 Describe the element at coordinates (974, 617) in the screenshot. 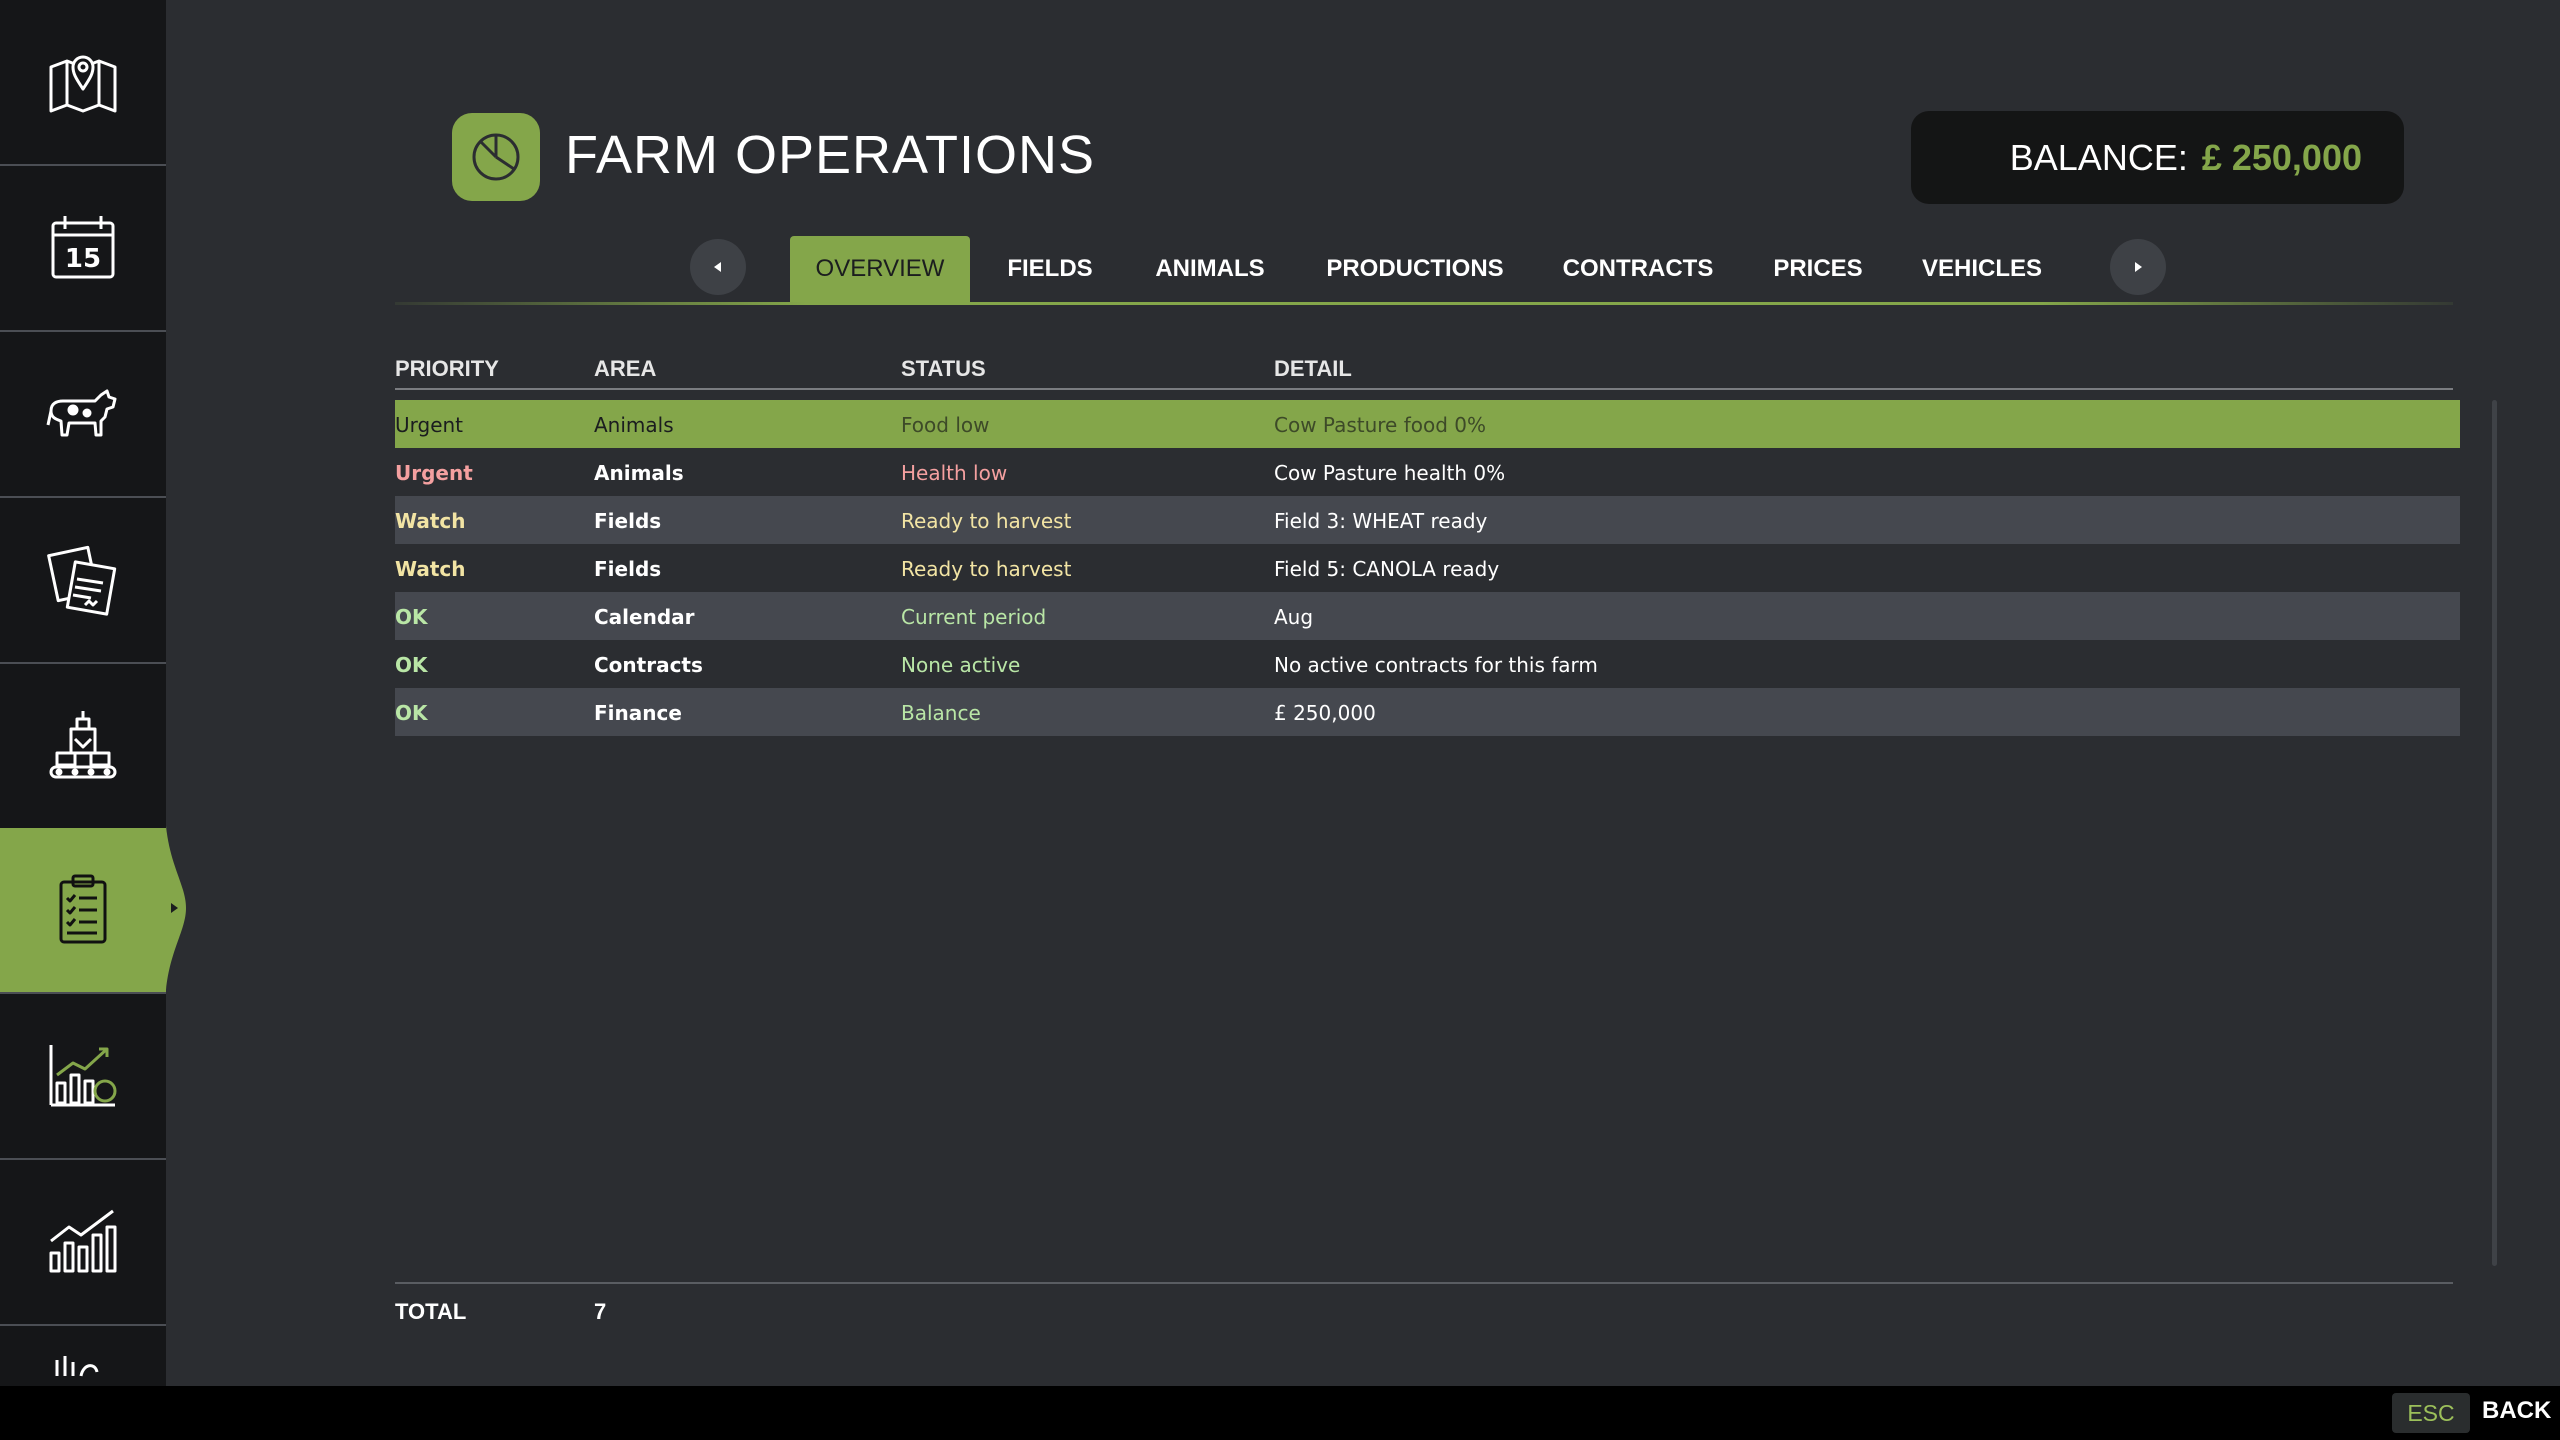

I see `cell-status: Current period` at that location.